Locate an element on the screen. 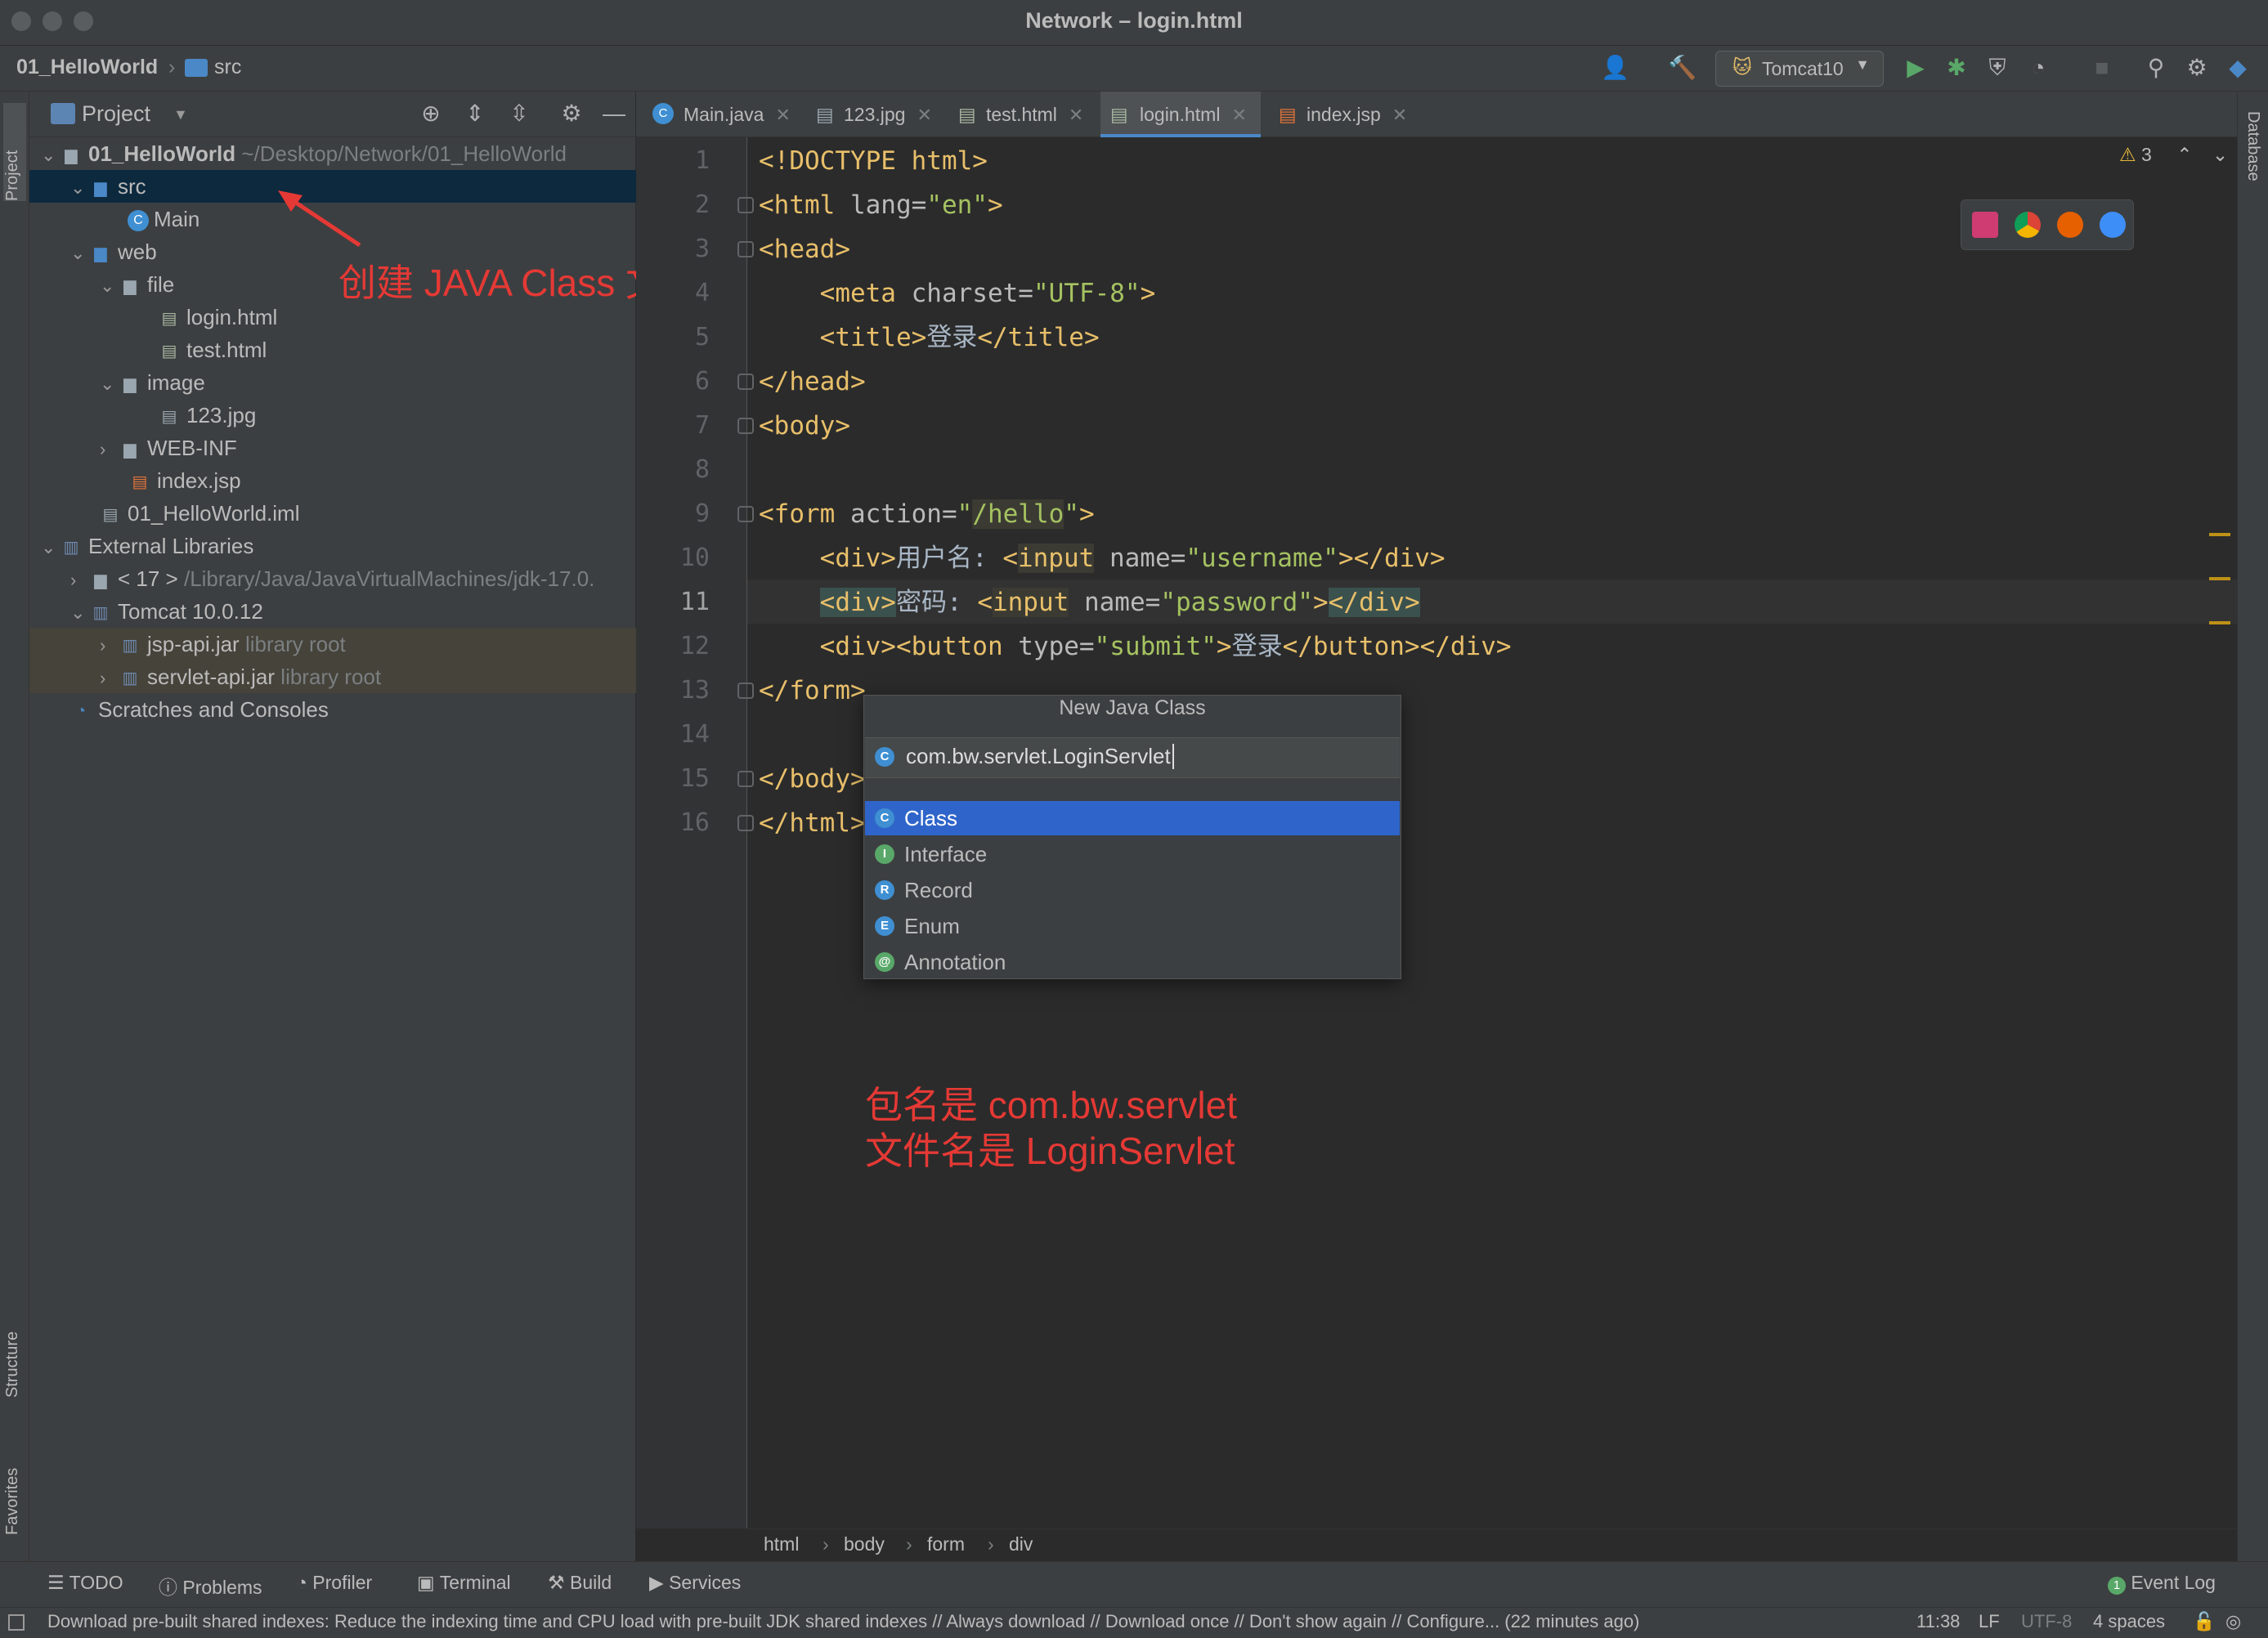 This screenshot has height=1638, width=2268. tree-row-image: ⌄ ▆ image is located at coordinates (332, 382).